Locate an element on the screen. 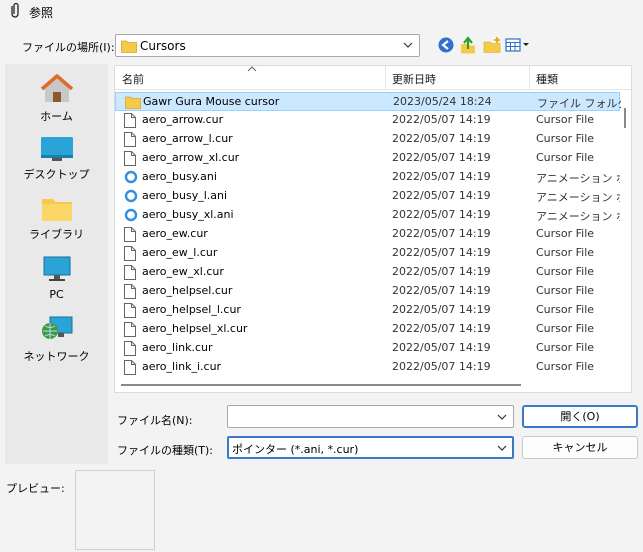 The height and width of the screenshot is (552, 643). file-name: aero_ew_xl.cur is located at coordinates (183, 271).